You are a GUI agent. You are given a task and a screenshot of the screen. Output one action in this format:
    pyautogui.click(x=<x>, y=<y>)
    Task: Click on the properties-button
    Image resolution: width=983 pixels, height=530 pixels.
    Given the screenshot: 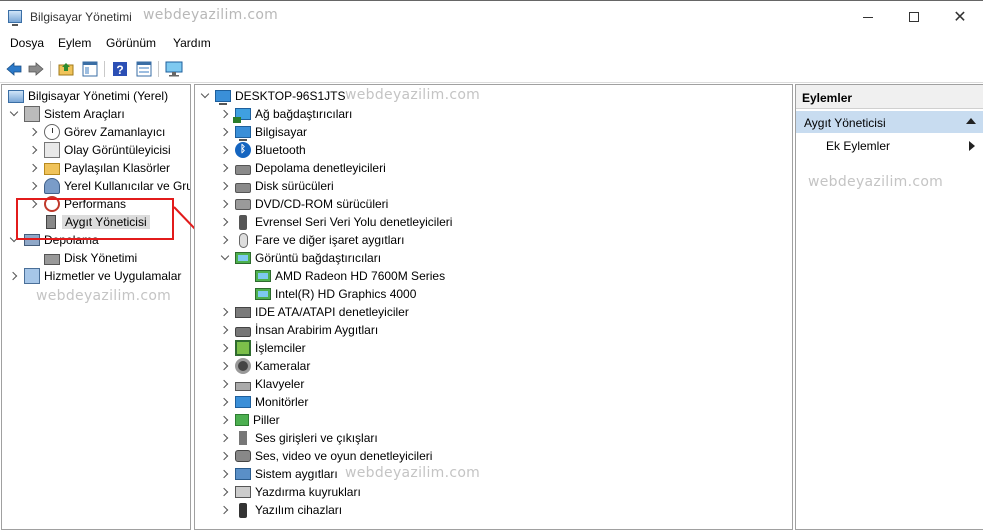 What is the action you would take?
    pyautogui.click(x=144, y=69)
    